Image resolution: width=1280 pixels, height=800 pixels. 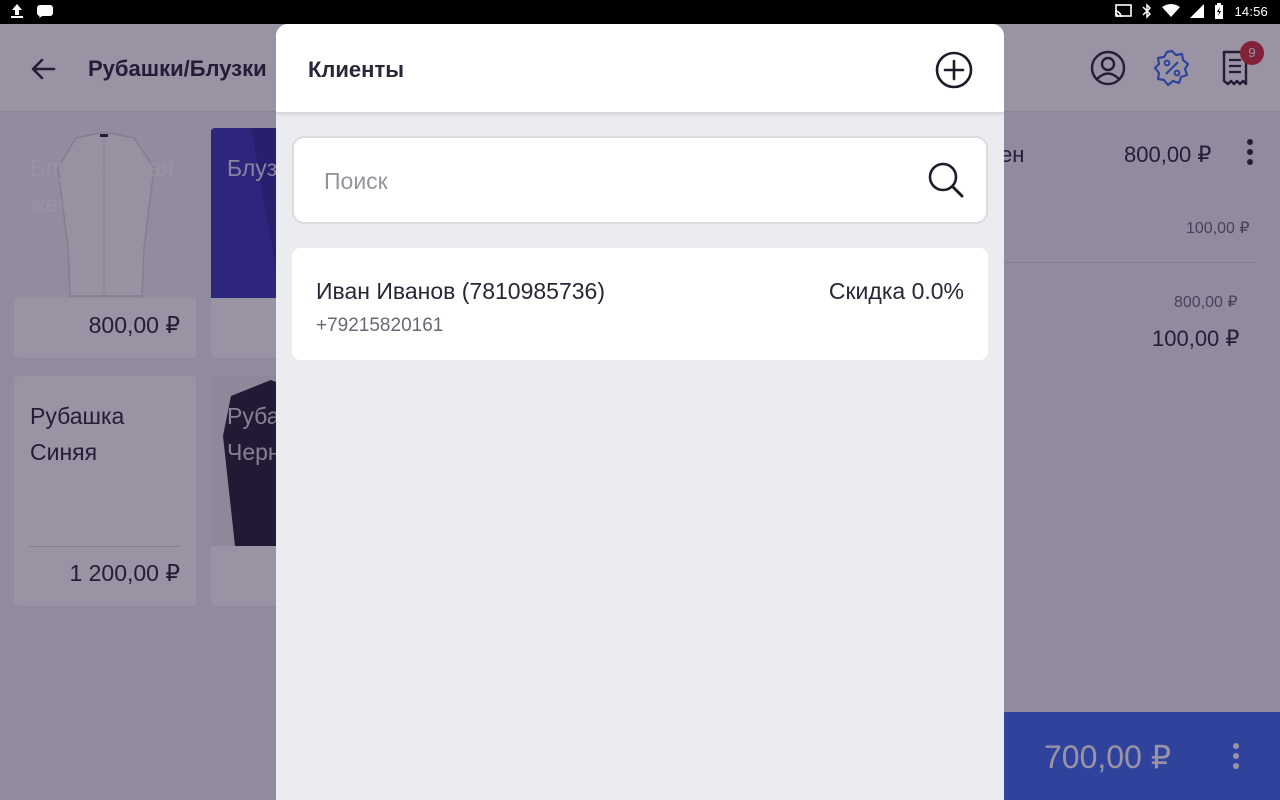 What do you see at coordinates (460, 291) in the screenshot?
I see `client-name: Иван Иванов (7810985736)` at bounding box center [460, 291].